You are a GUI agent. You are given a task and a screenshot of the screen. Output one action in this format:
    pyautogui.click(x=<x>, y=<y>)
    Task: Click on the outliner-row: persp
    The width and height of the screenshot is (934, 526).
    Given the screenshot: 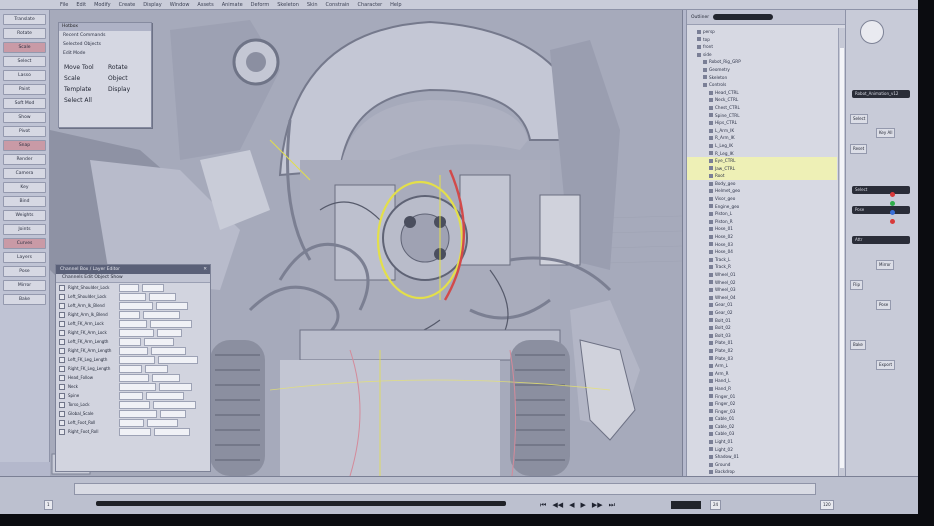 What is the action you would take?
    pyautogui.click(x=762, y=32)
    